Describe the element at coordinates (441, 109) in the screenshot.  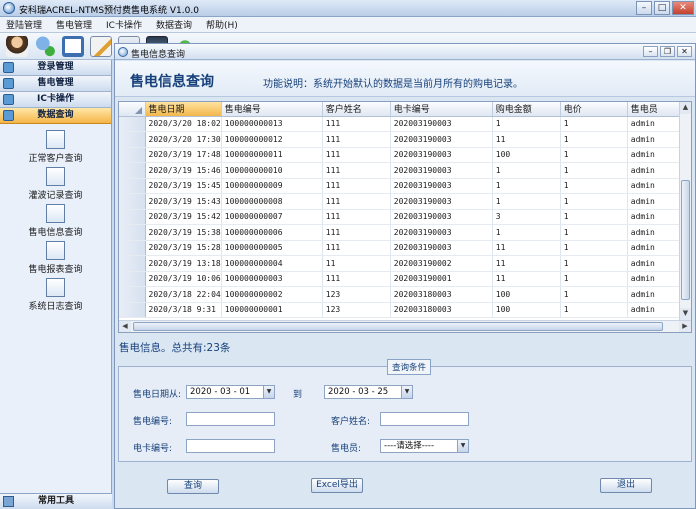
I see `column-header: 电卡编号` at that location.